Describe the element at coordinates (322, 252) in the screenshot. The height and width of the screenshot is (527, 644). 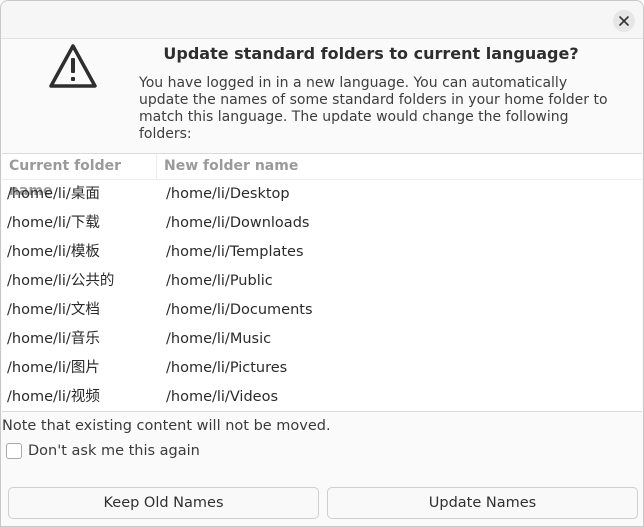
I see `table-row: /home/li/模板/home/li/Templates` at that location.